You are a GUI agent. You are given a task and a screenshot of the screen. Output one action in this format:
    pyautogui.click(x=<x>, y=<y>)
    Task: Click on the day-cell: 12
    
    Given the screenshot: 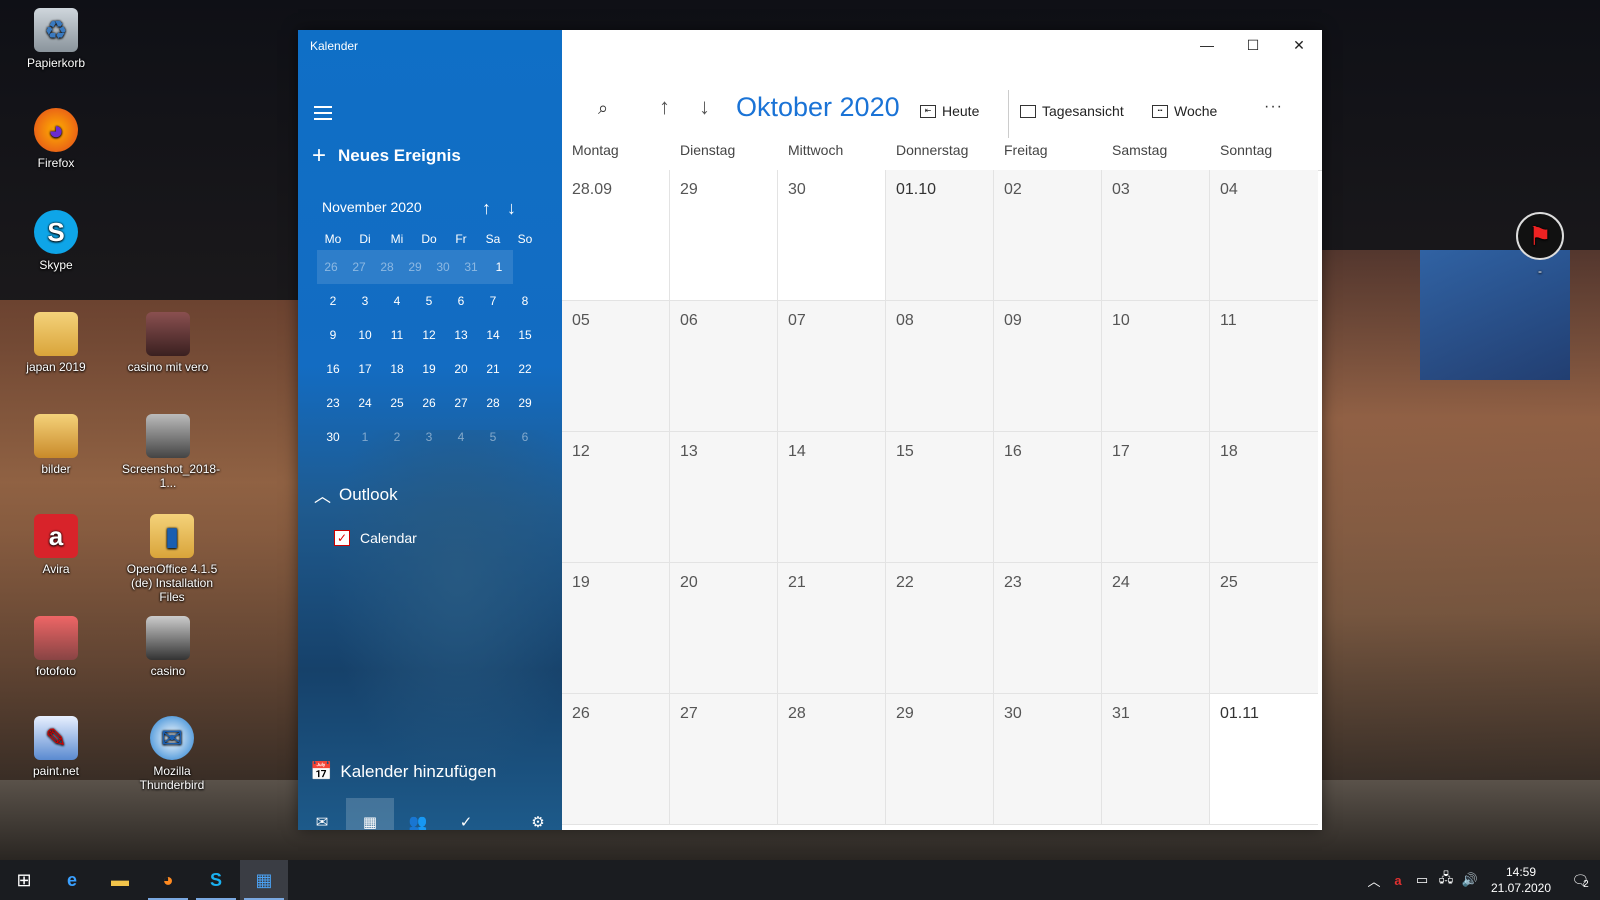 What is the action you would take?
    pyautogui.click(x=616, y=497)
    